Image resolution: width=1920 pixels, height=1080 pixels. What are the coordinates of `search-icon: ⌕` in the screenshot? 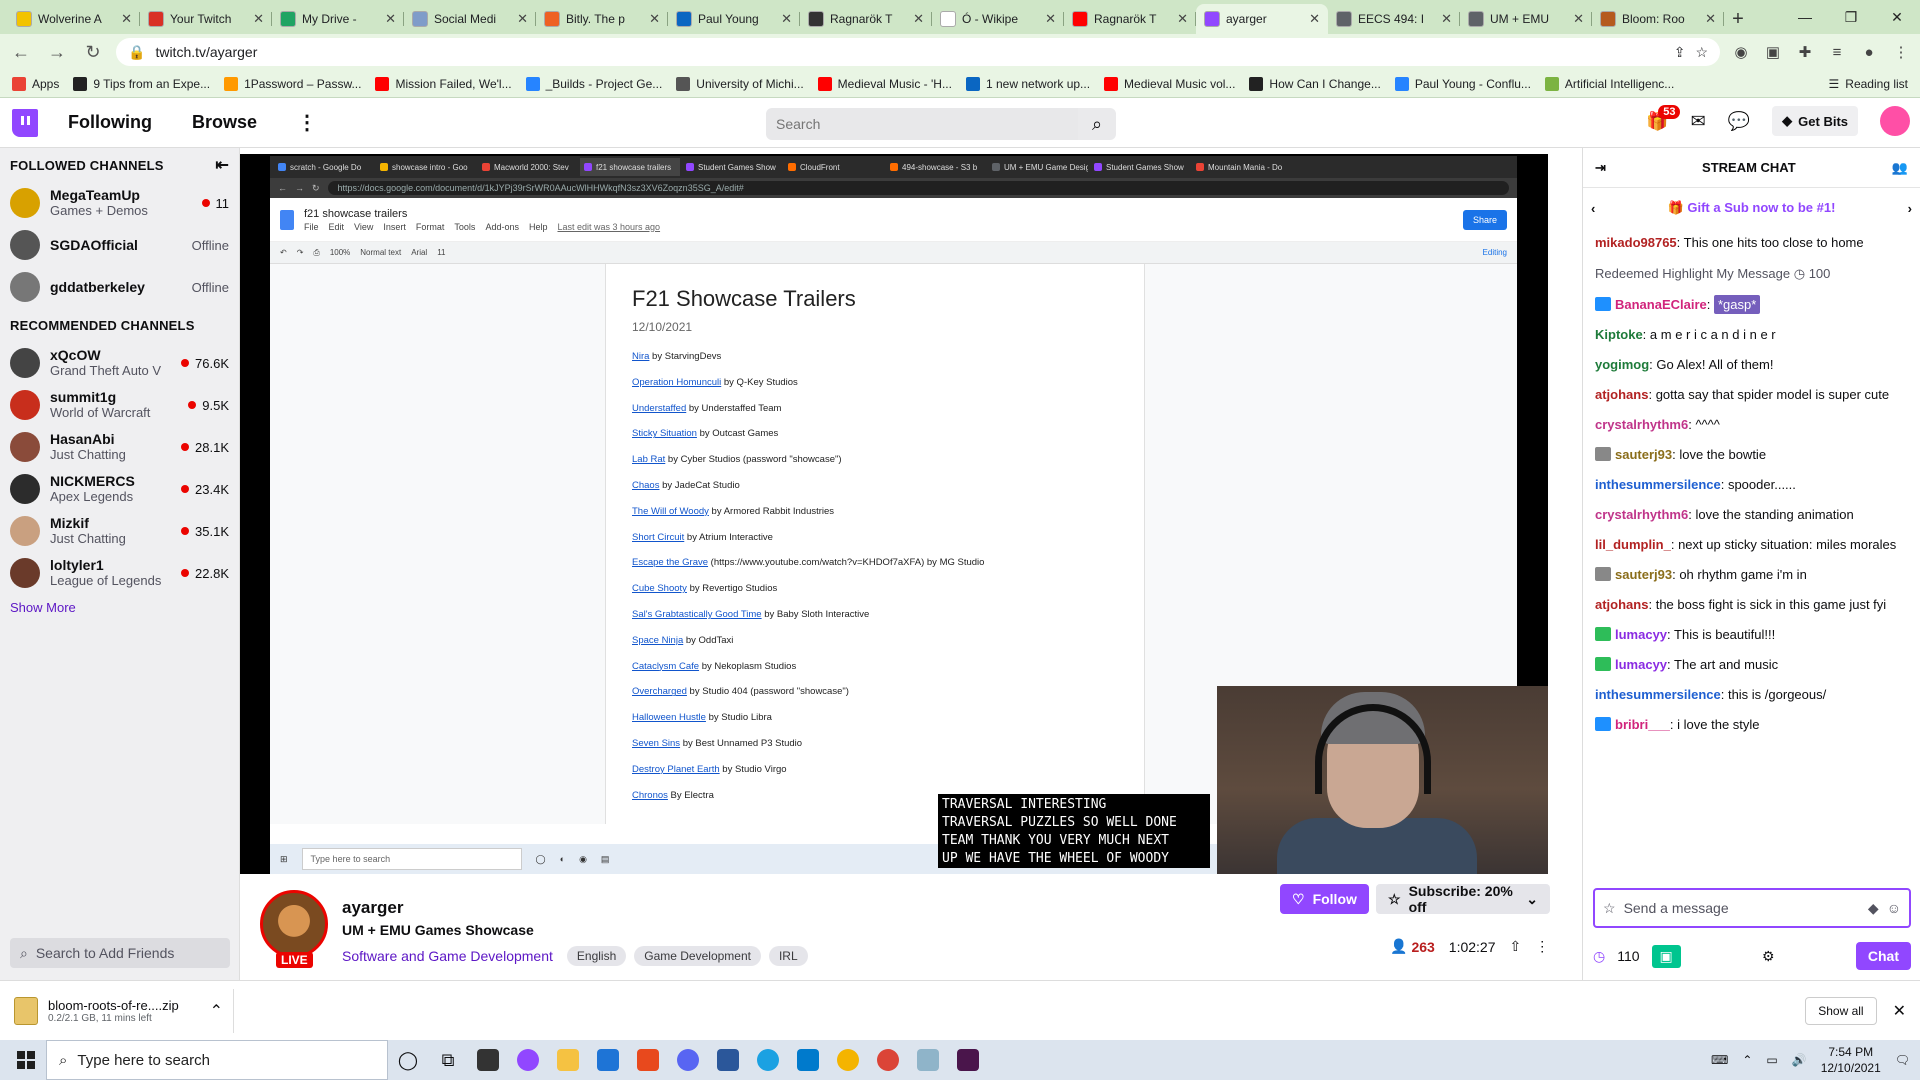 It's located at (1097, 124).